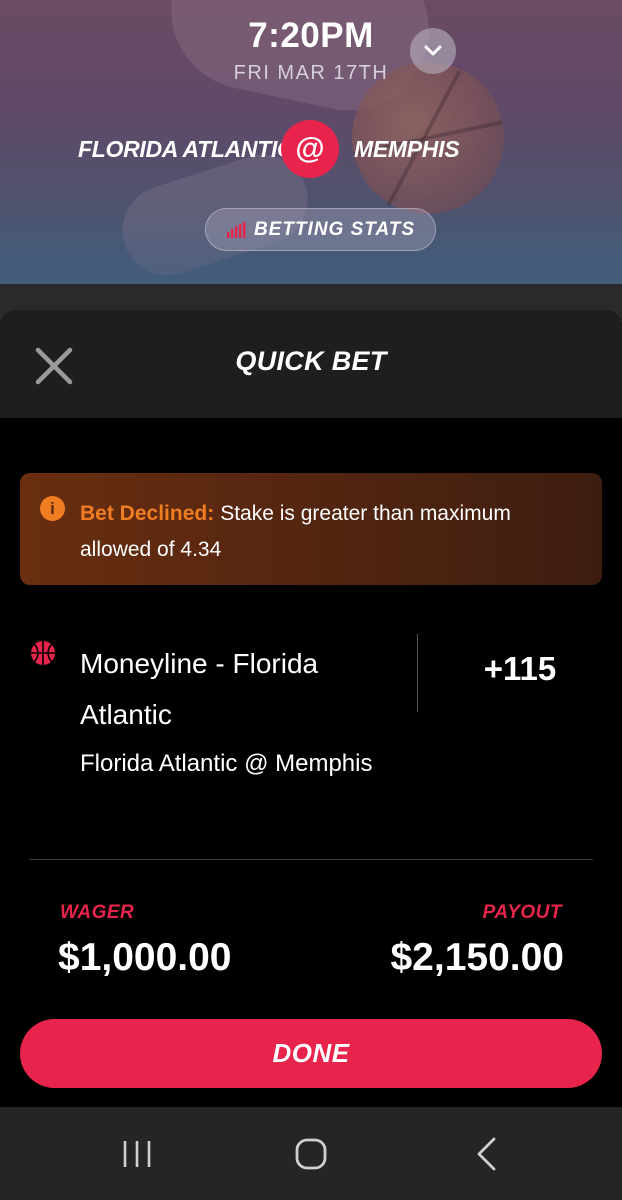  Describe the element at coordinates (97, 912) in the screenshot. I see `wager-label: WAGER` at that location.